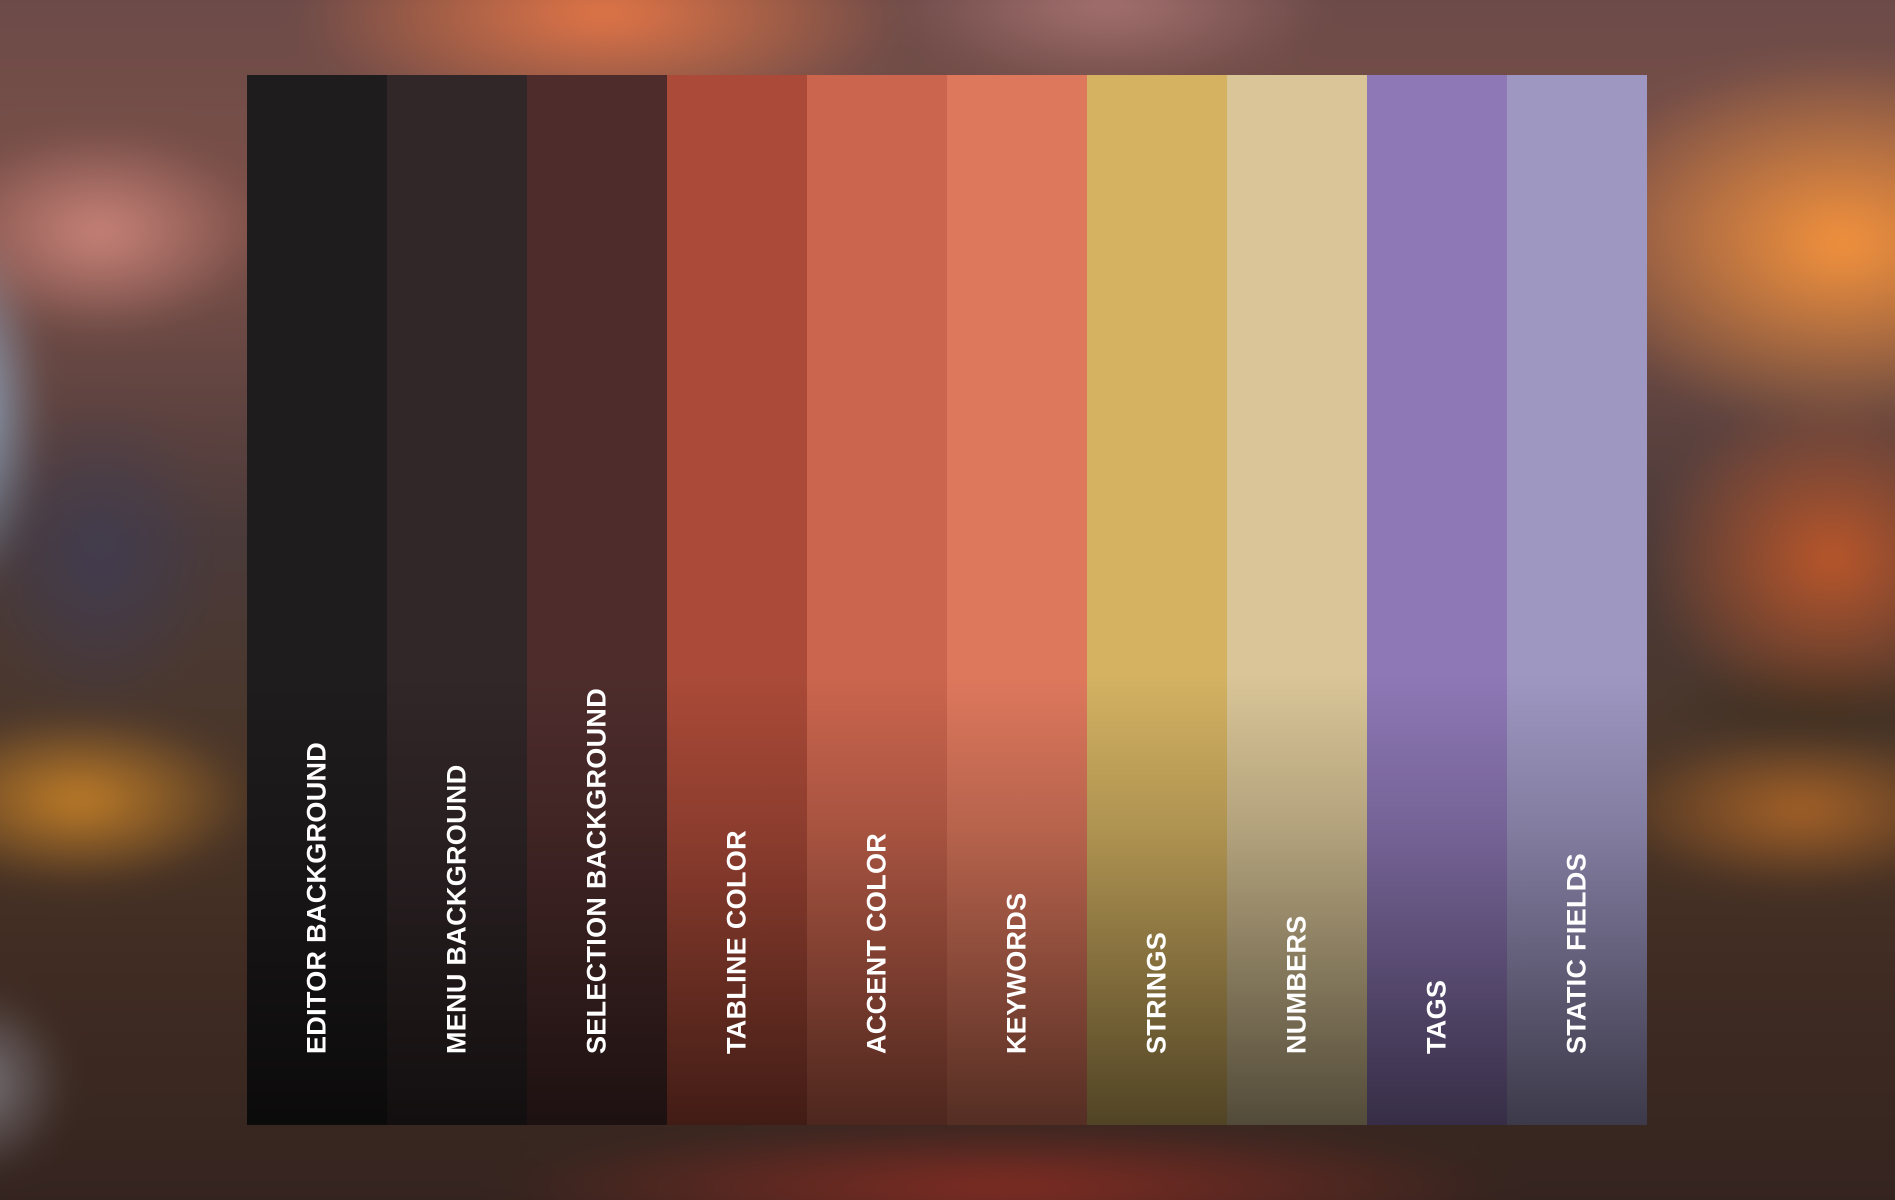 The width and height of the screenshot is (1895, 1200). What do you see at coordinates (596, 870) in the screenshot?
I see `swatch-label: SELECTION BACKGROUND` at bounding box center [596, 870].